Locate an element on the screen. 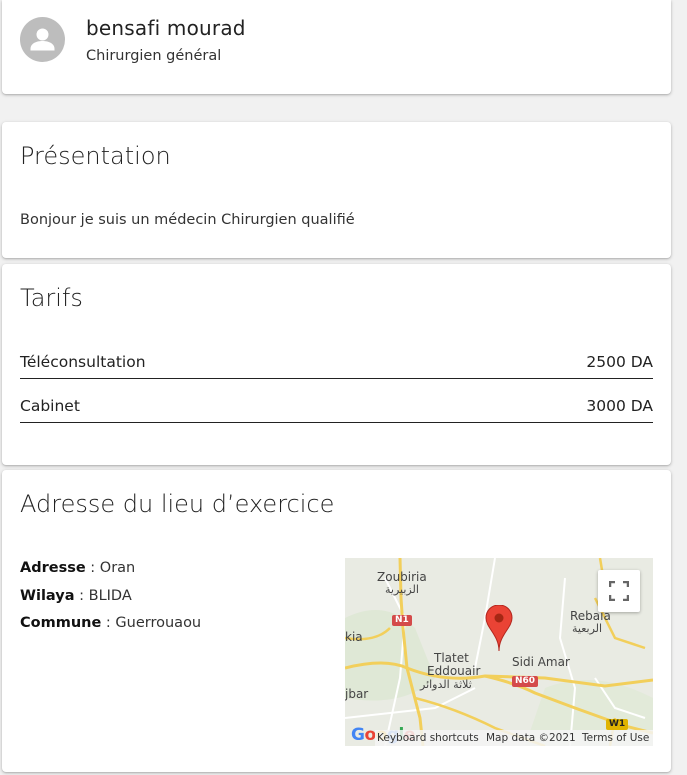 This screenshot has height=775, width=687. adresse-title: Adresse du lieu d’exercice is located at coordinates (177, 504).